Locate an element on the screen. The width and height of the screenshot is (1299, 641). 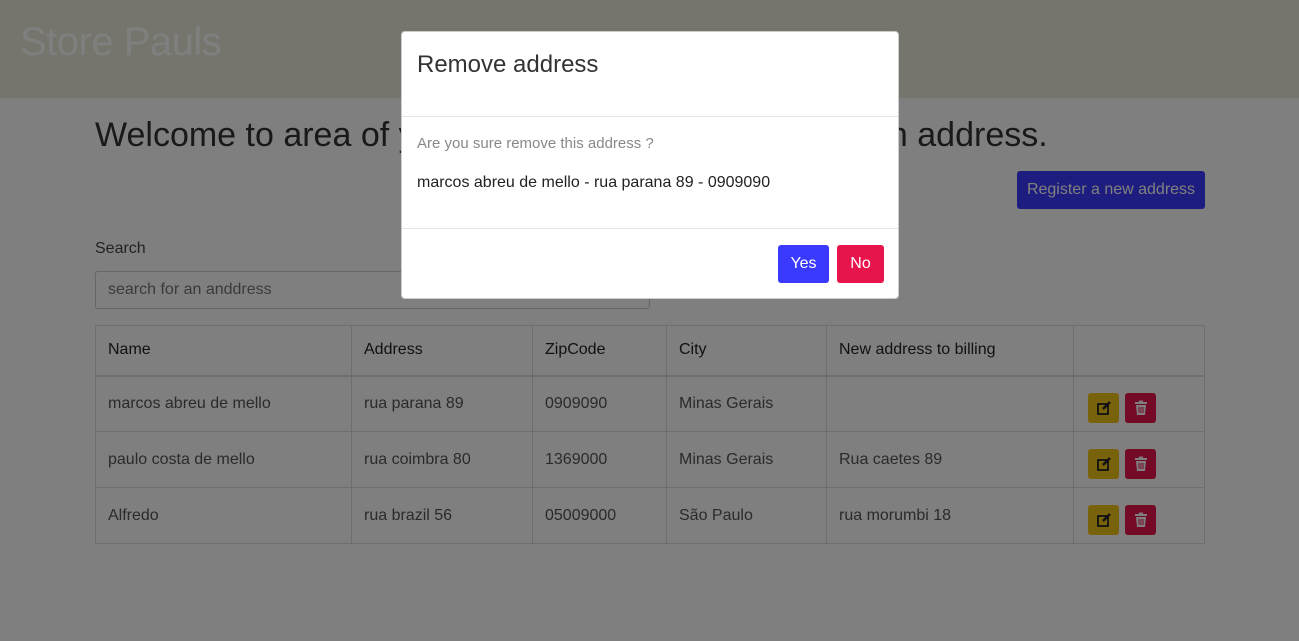
yes-button: Yes is located at coordinates (803, 264).